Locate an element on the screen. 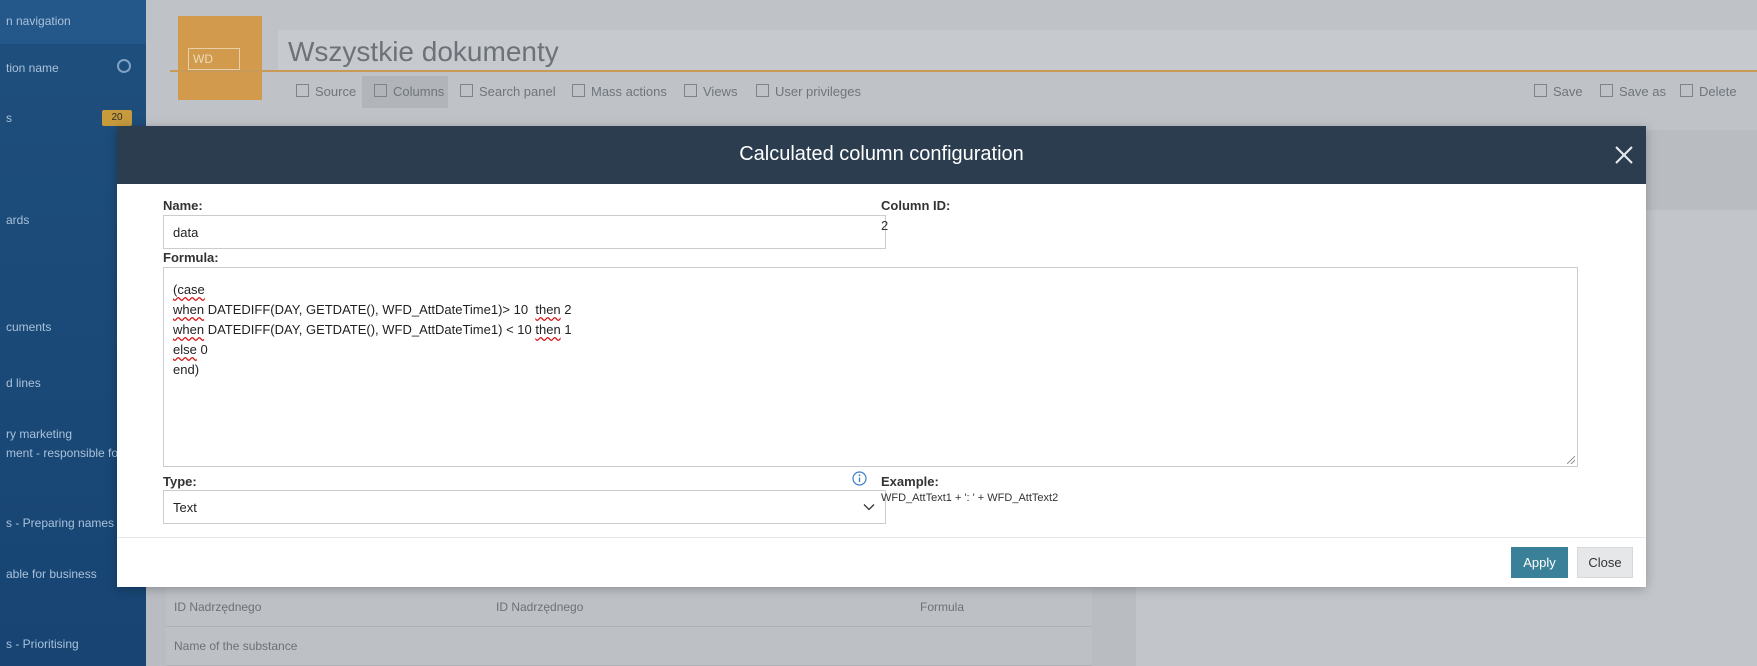 This screenshot has height=666, width=1757. sidebar-item: tion name is located at coordinates (32, 68).